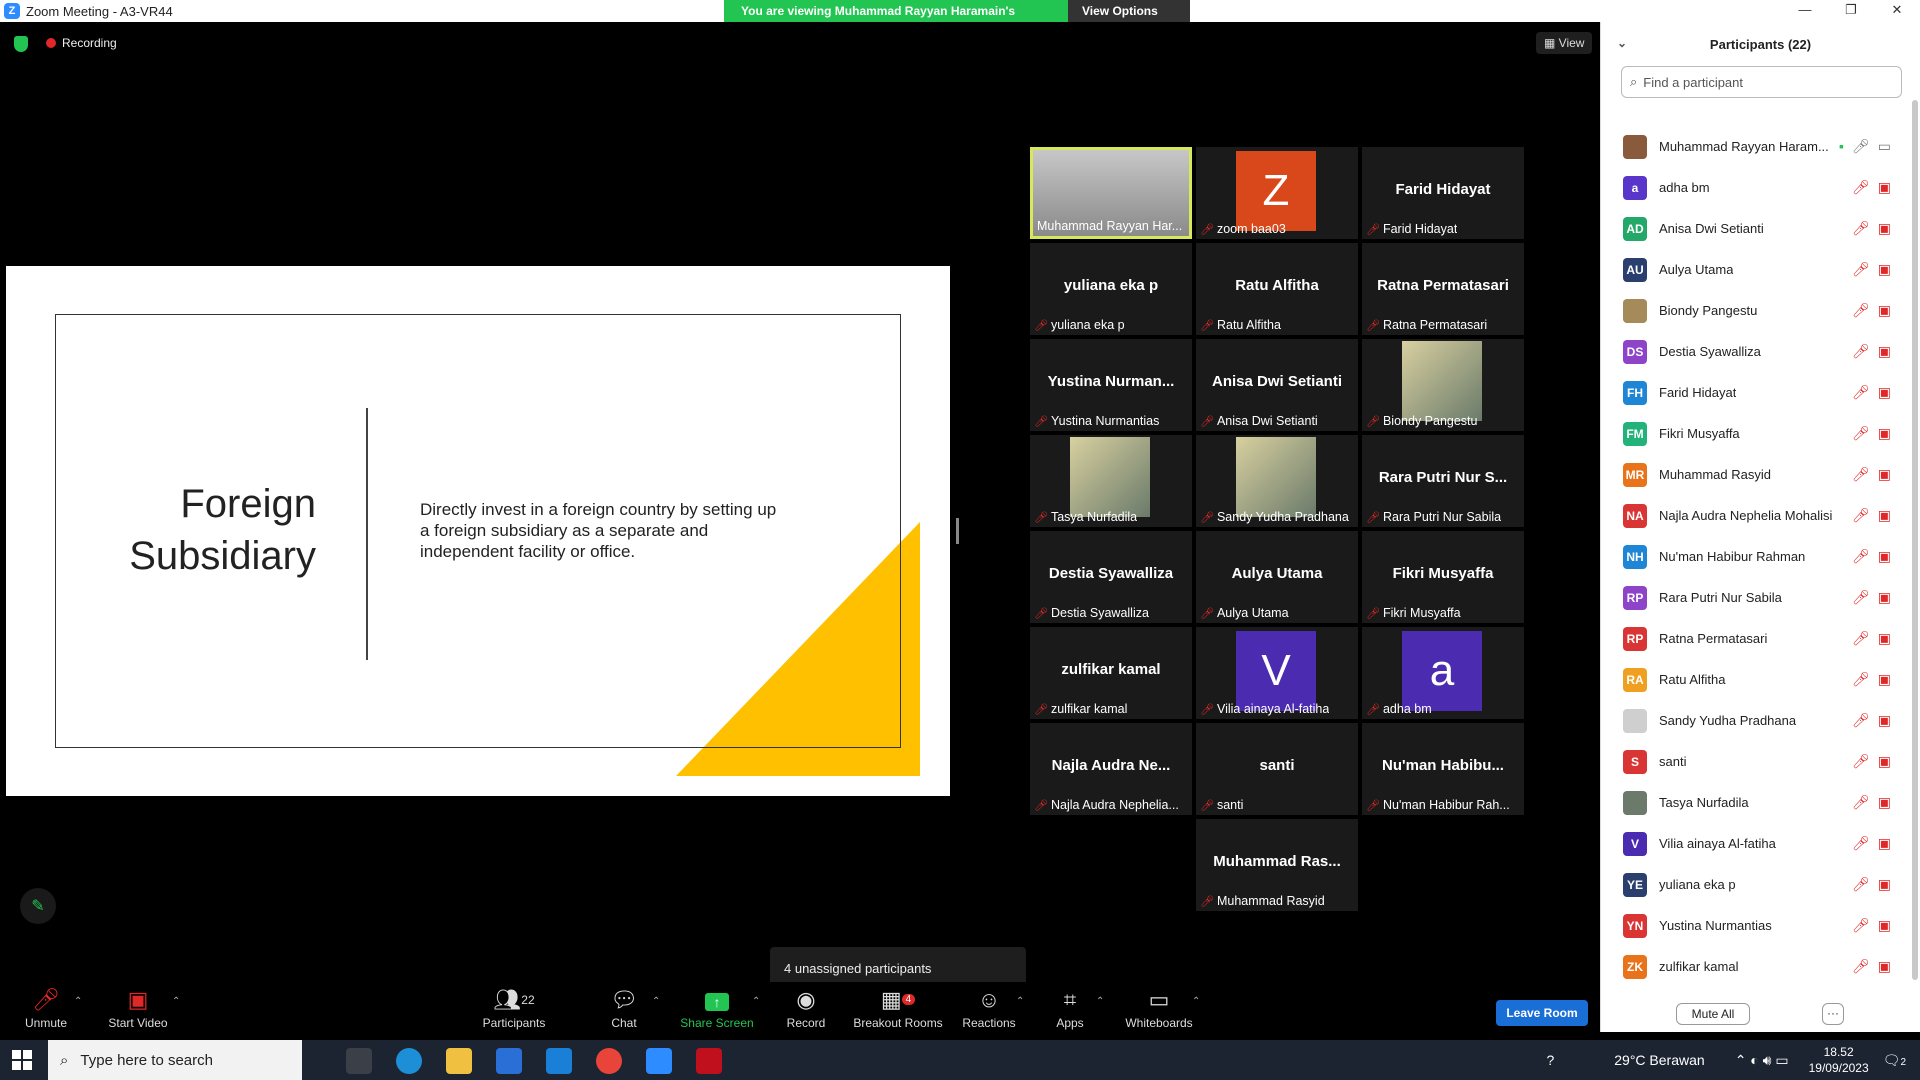  I want to click on video-tile: Farid Hidayat 🎤︎ Farid Hidayat, so click(1443, 193).